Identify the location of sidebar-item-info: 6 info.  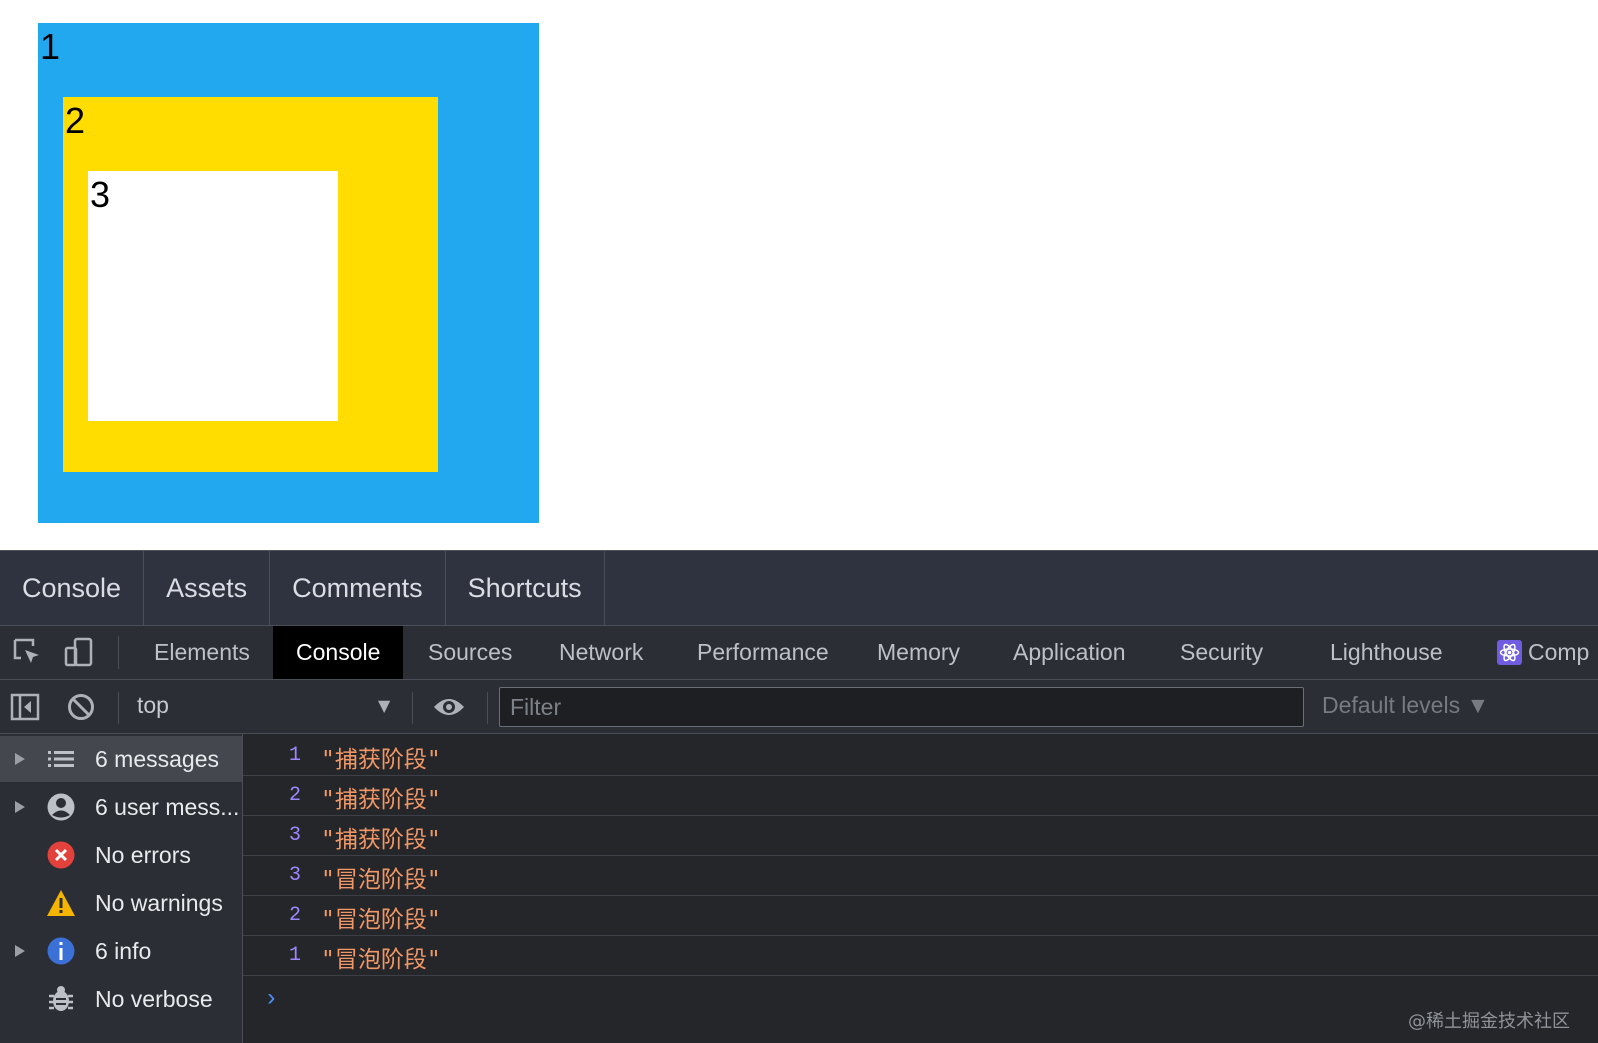
(121, 951).